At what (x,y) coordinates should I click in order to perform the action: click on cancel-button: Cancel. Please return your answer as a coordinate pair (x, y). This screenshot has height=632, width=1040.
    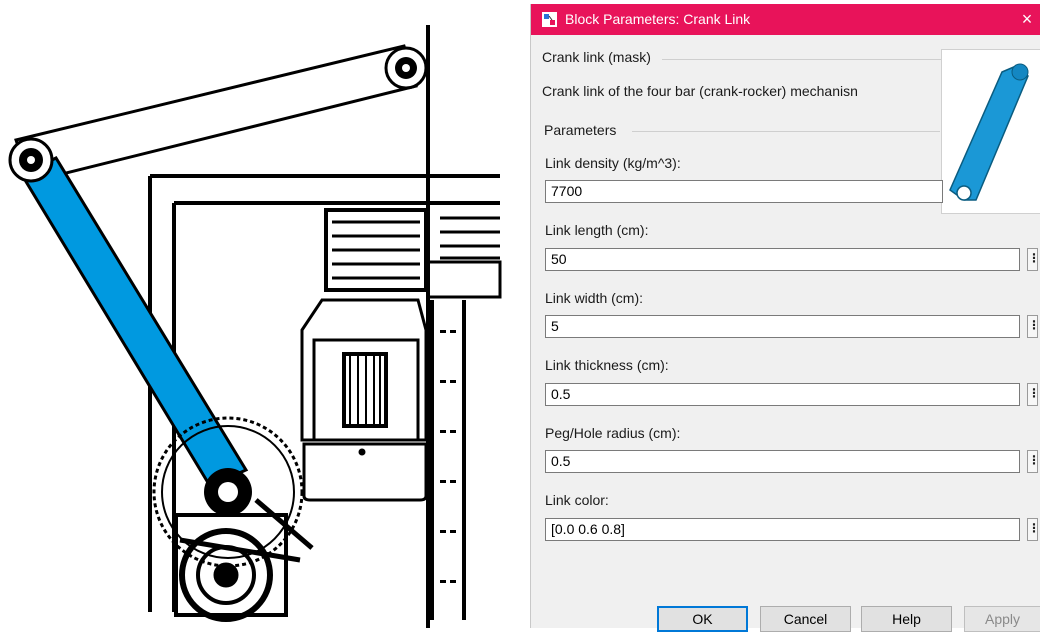
    Looking at the image, I should click on (805, 619).